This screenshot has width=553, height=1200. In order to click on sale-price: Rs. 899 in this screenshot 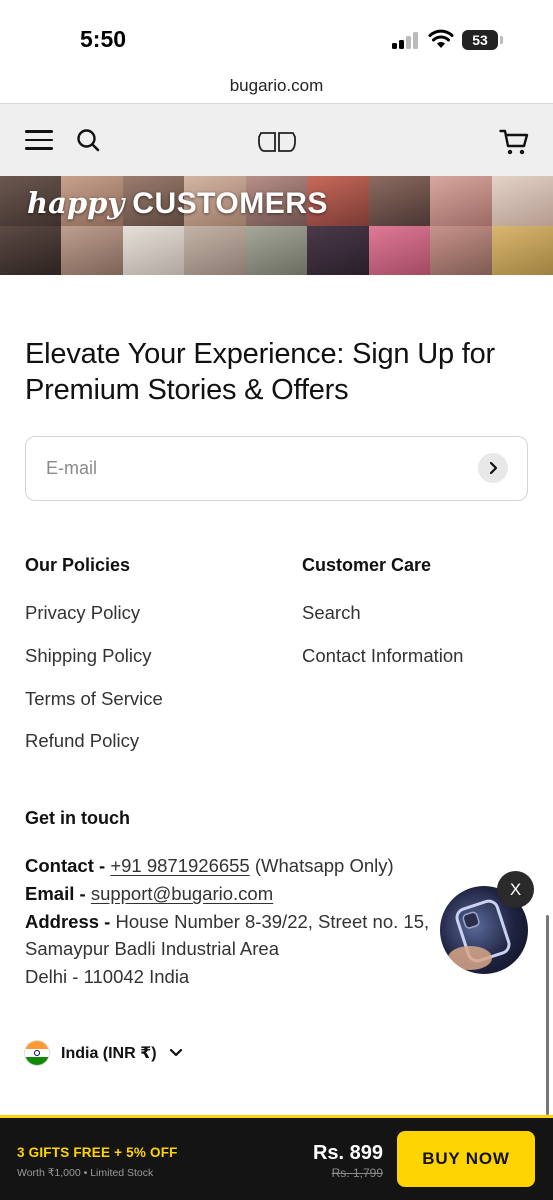, I will do `click(347, 1153)`.